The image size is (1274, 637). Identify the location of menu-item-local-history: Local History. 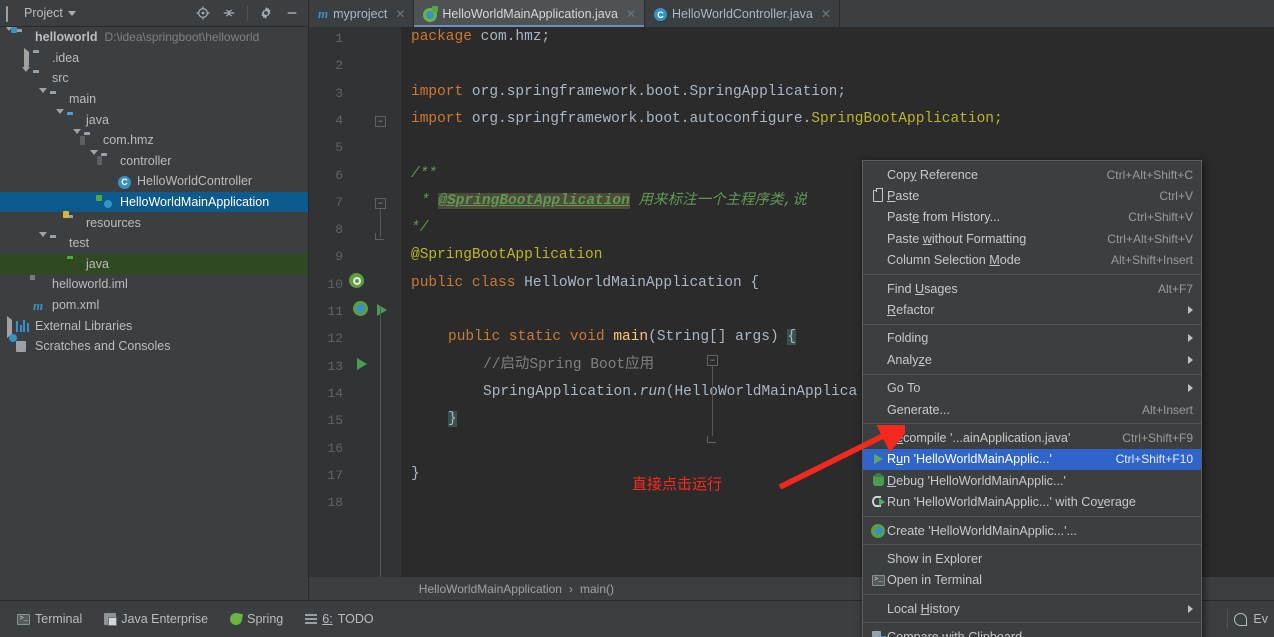
(1032, 608).